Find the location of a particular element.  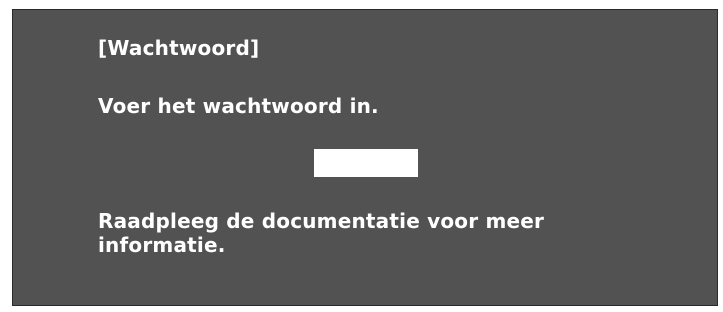

password-input is located at coordinates (366, 163).